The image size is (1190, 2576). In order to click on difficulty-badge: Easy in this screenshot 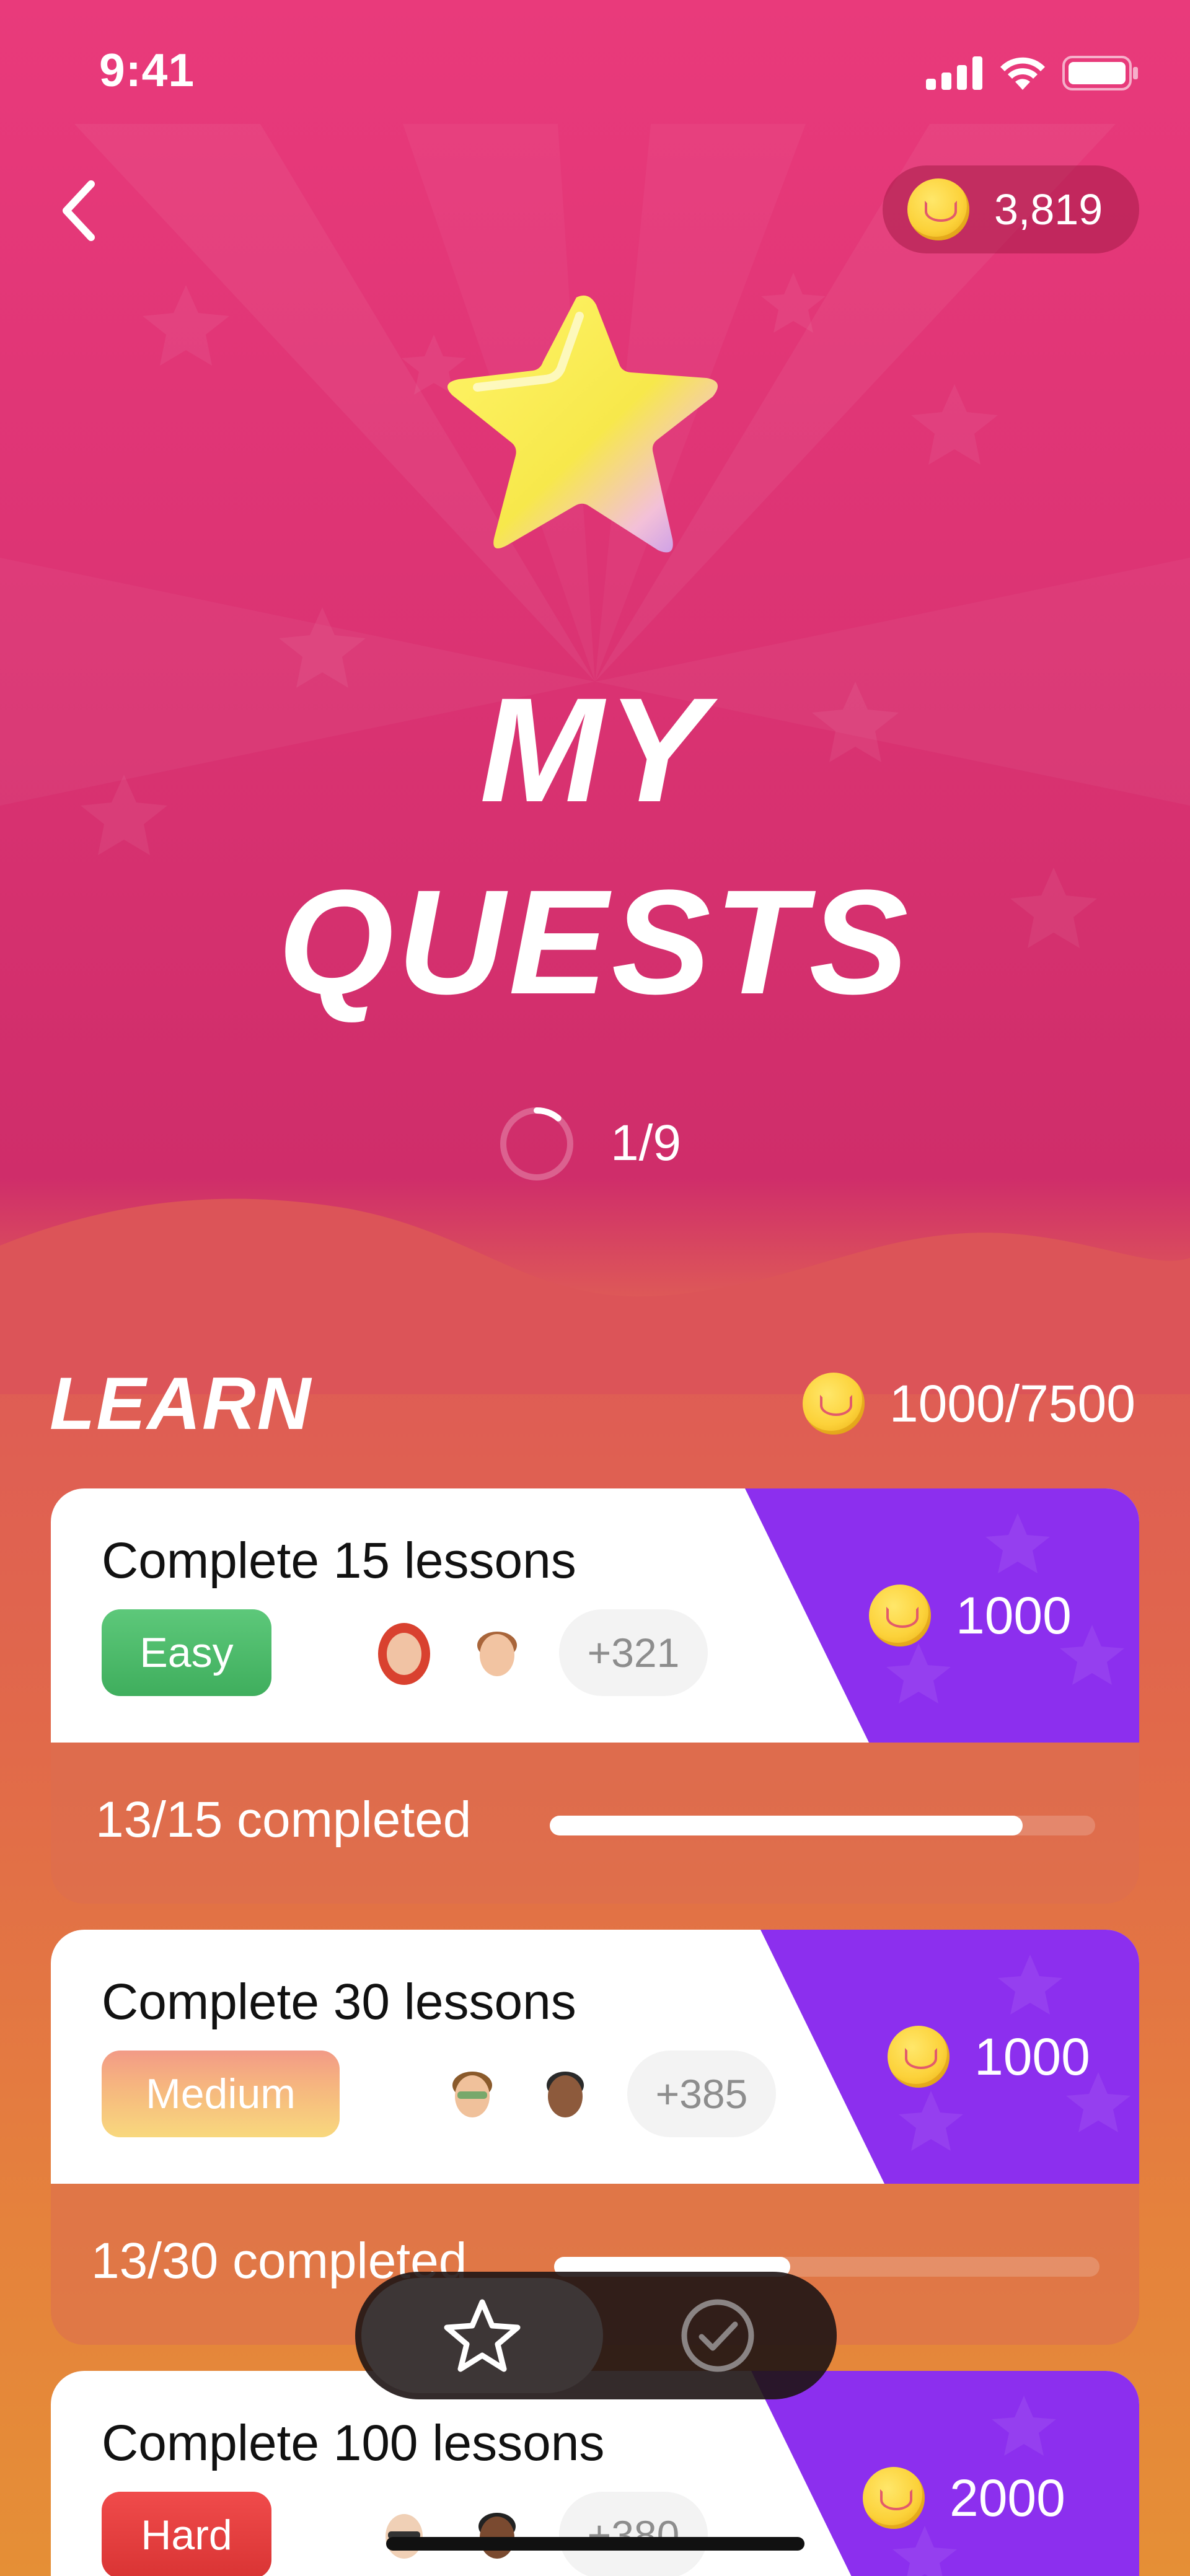, I will do `click(186, 1653)`.